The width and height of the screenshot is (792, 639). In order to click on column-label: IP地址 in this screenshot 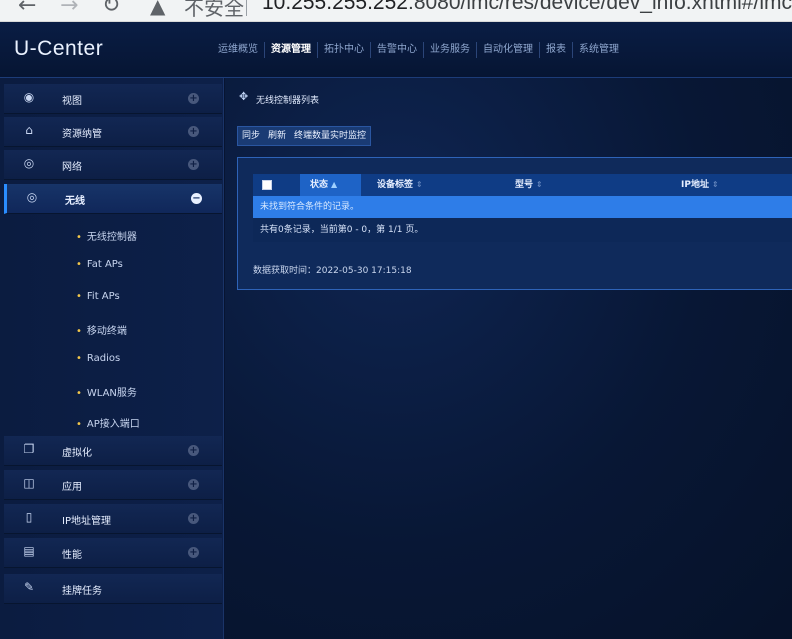, I will do `click(695, 185)`.